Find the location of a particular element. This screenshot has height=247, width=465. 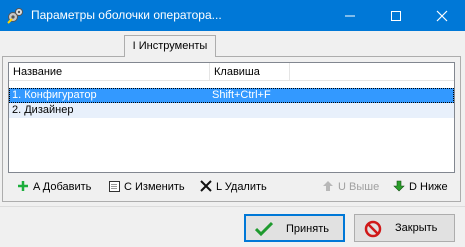

add-button: A Добавить is located at coordinates (57, 187).